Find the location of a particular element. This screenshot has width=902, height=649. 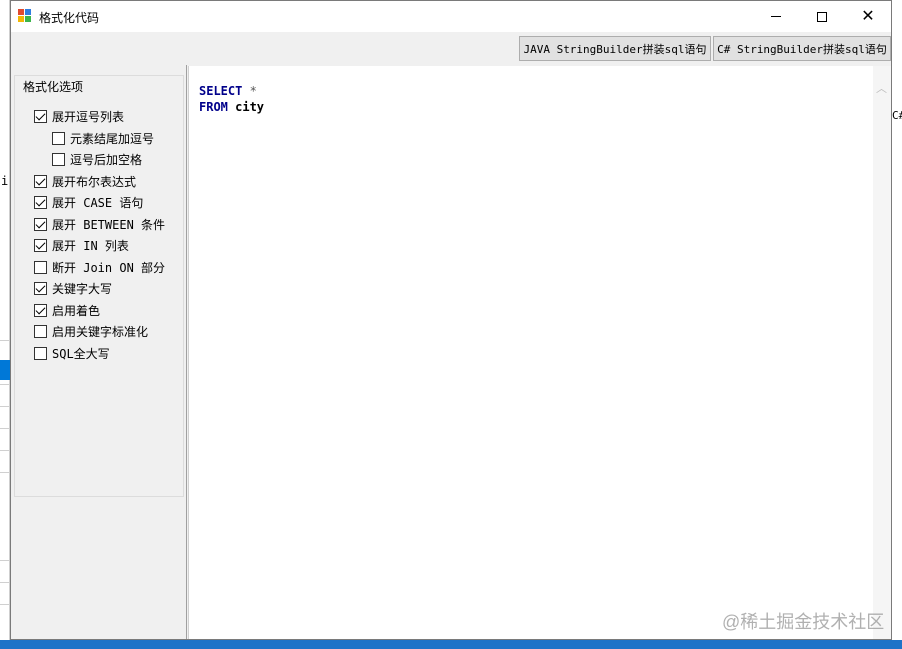

chevron-up-icon: ︿ is located at coordinates (881, 88).